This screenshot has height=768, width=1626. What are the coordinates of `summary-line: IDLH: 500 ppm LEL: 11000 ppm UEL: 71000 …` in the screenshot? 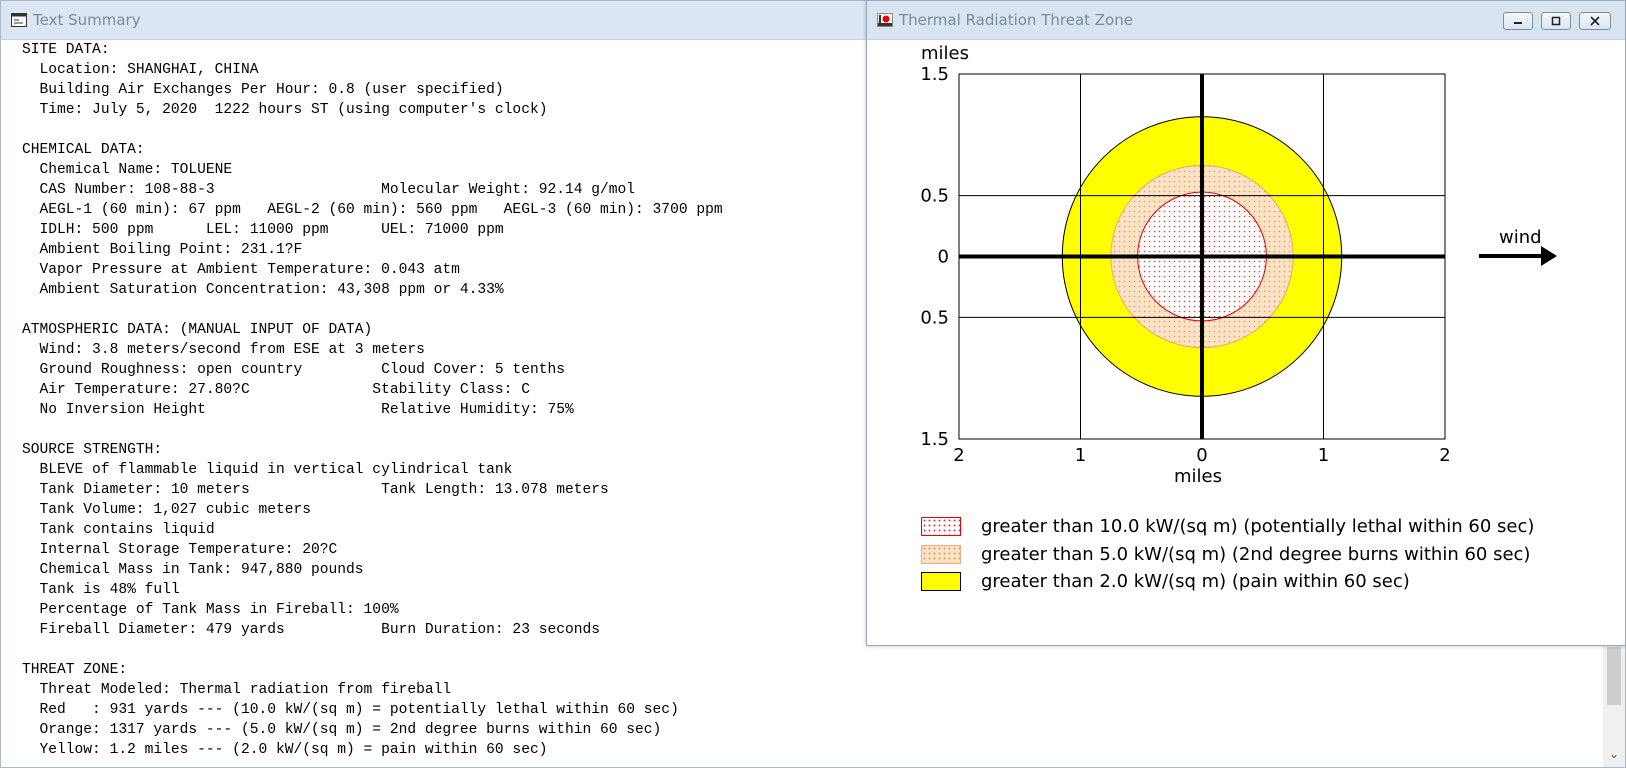 It's located at (263, 230).